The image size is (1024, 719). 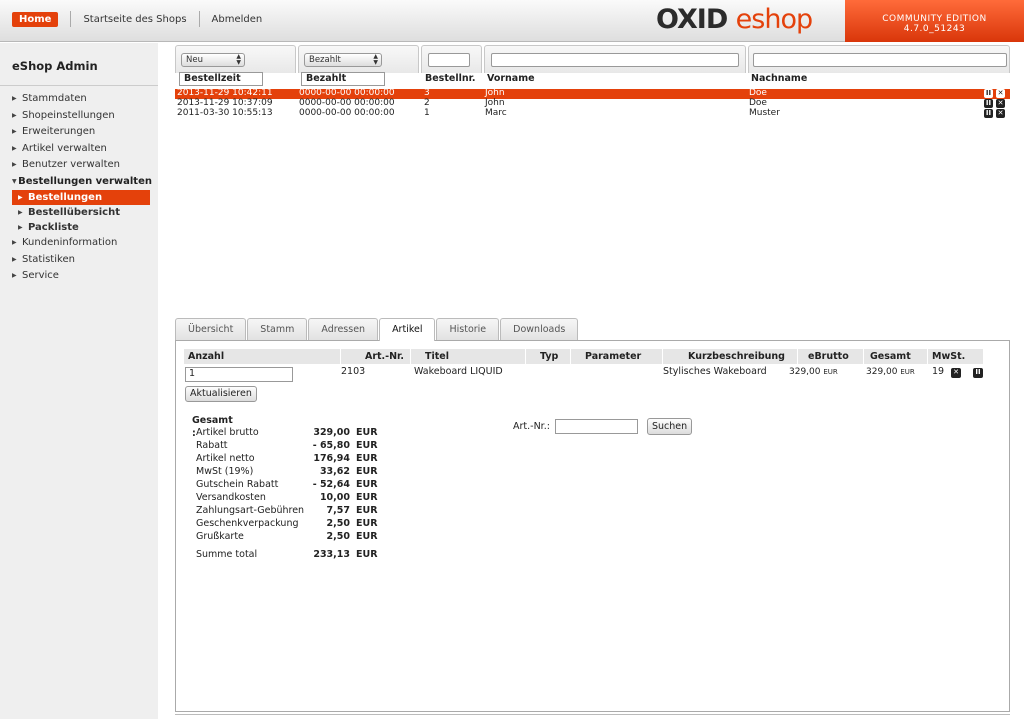 I want to click on sidebar-item-stammdaten: ▶ Stammdaten, so click(x=82, y=99).